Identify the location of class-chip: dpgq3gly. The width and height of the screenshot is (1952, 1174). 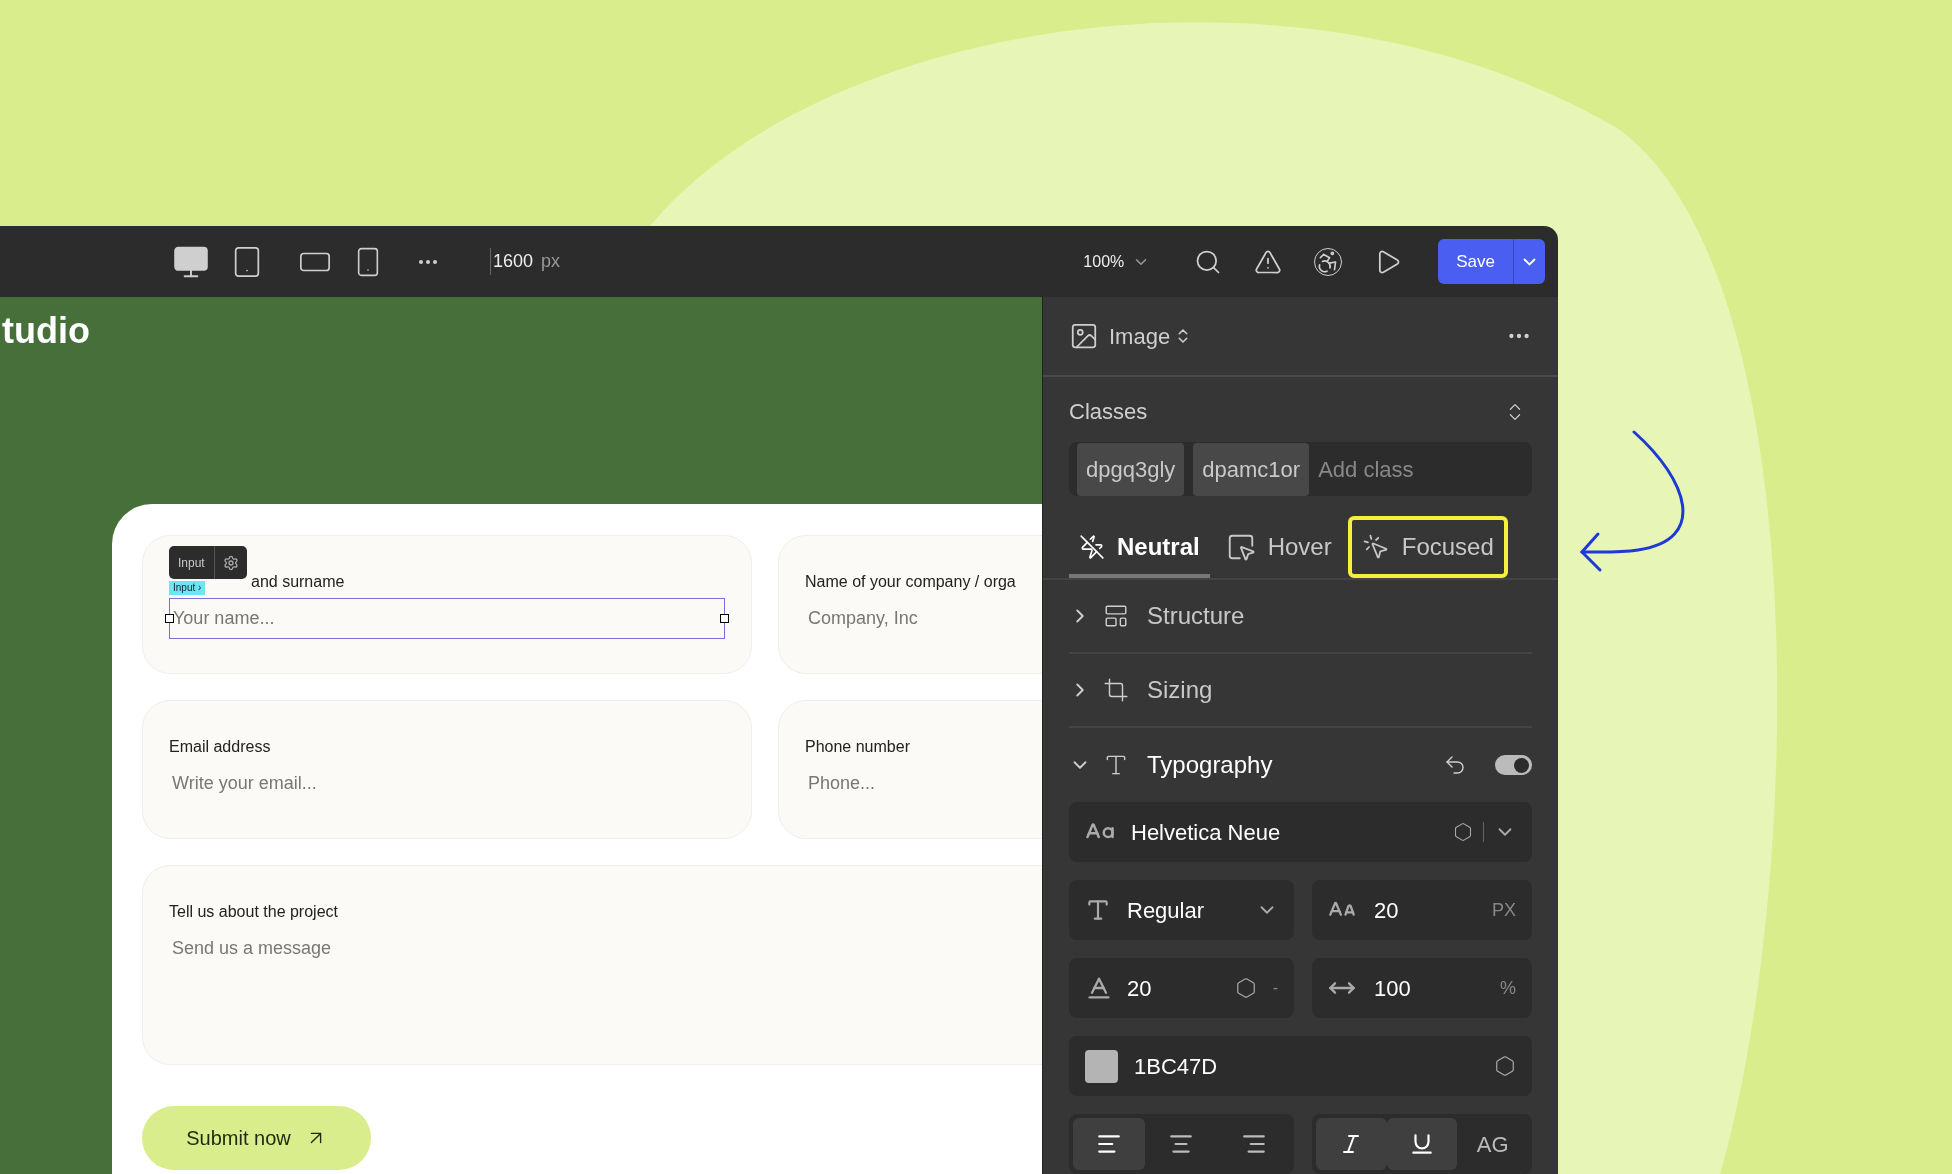
(1131, 469).